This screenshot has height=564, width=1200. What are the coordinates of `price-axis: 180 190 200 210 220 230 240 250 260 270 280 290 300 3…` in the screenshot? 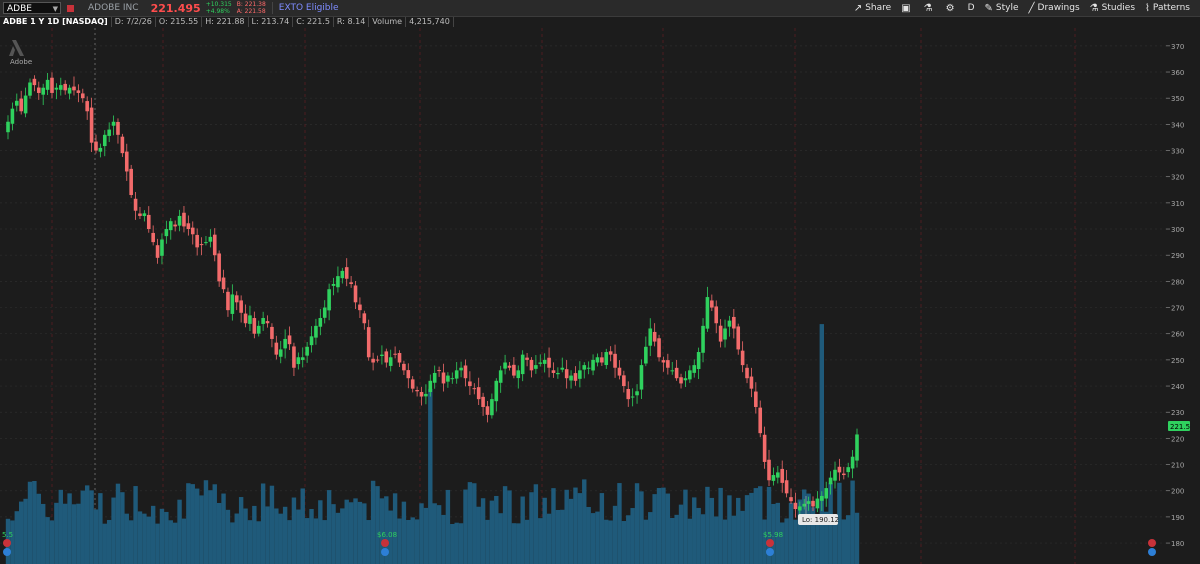 It's located at (1183, 296).